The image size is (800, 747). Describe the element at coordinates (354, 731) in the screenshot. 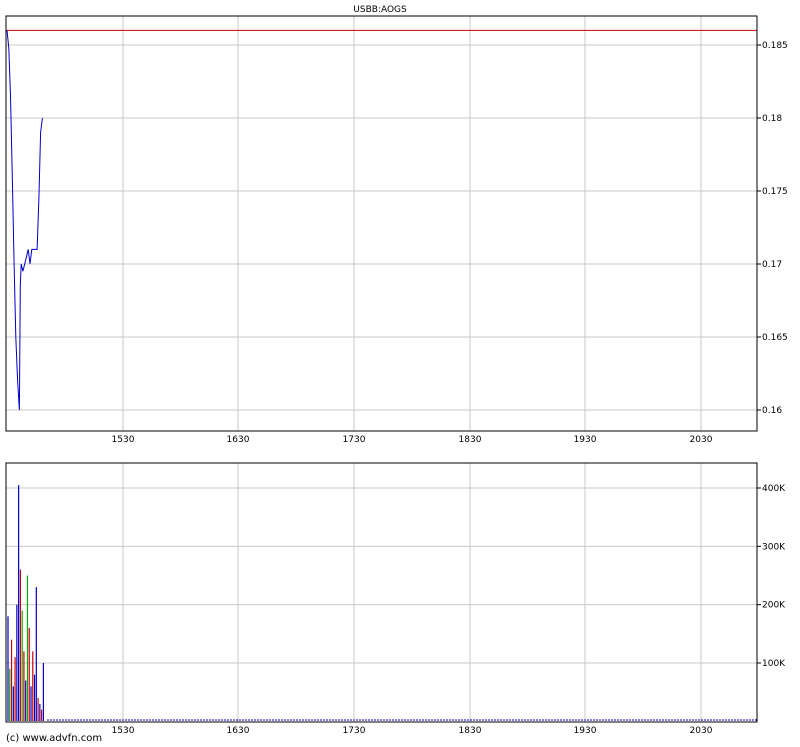

I see `volume-x-tick-label: 1730` at that location.